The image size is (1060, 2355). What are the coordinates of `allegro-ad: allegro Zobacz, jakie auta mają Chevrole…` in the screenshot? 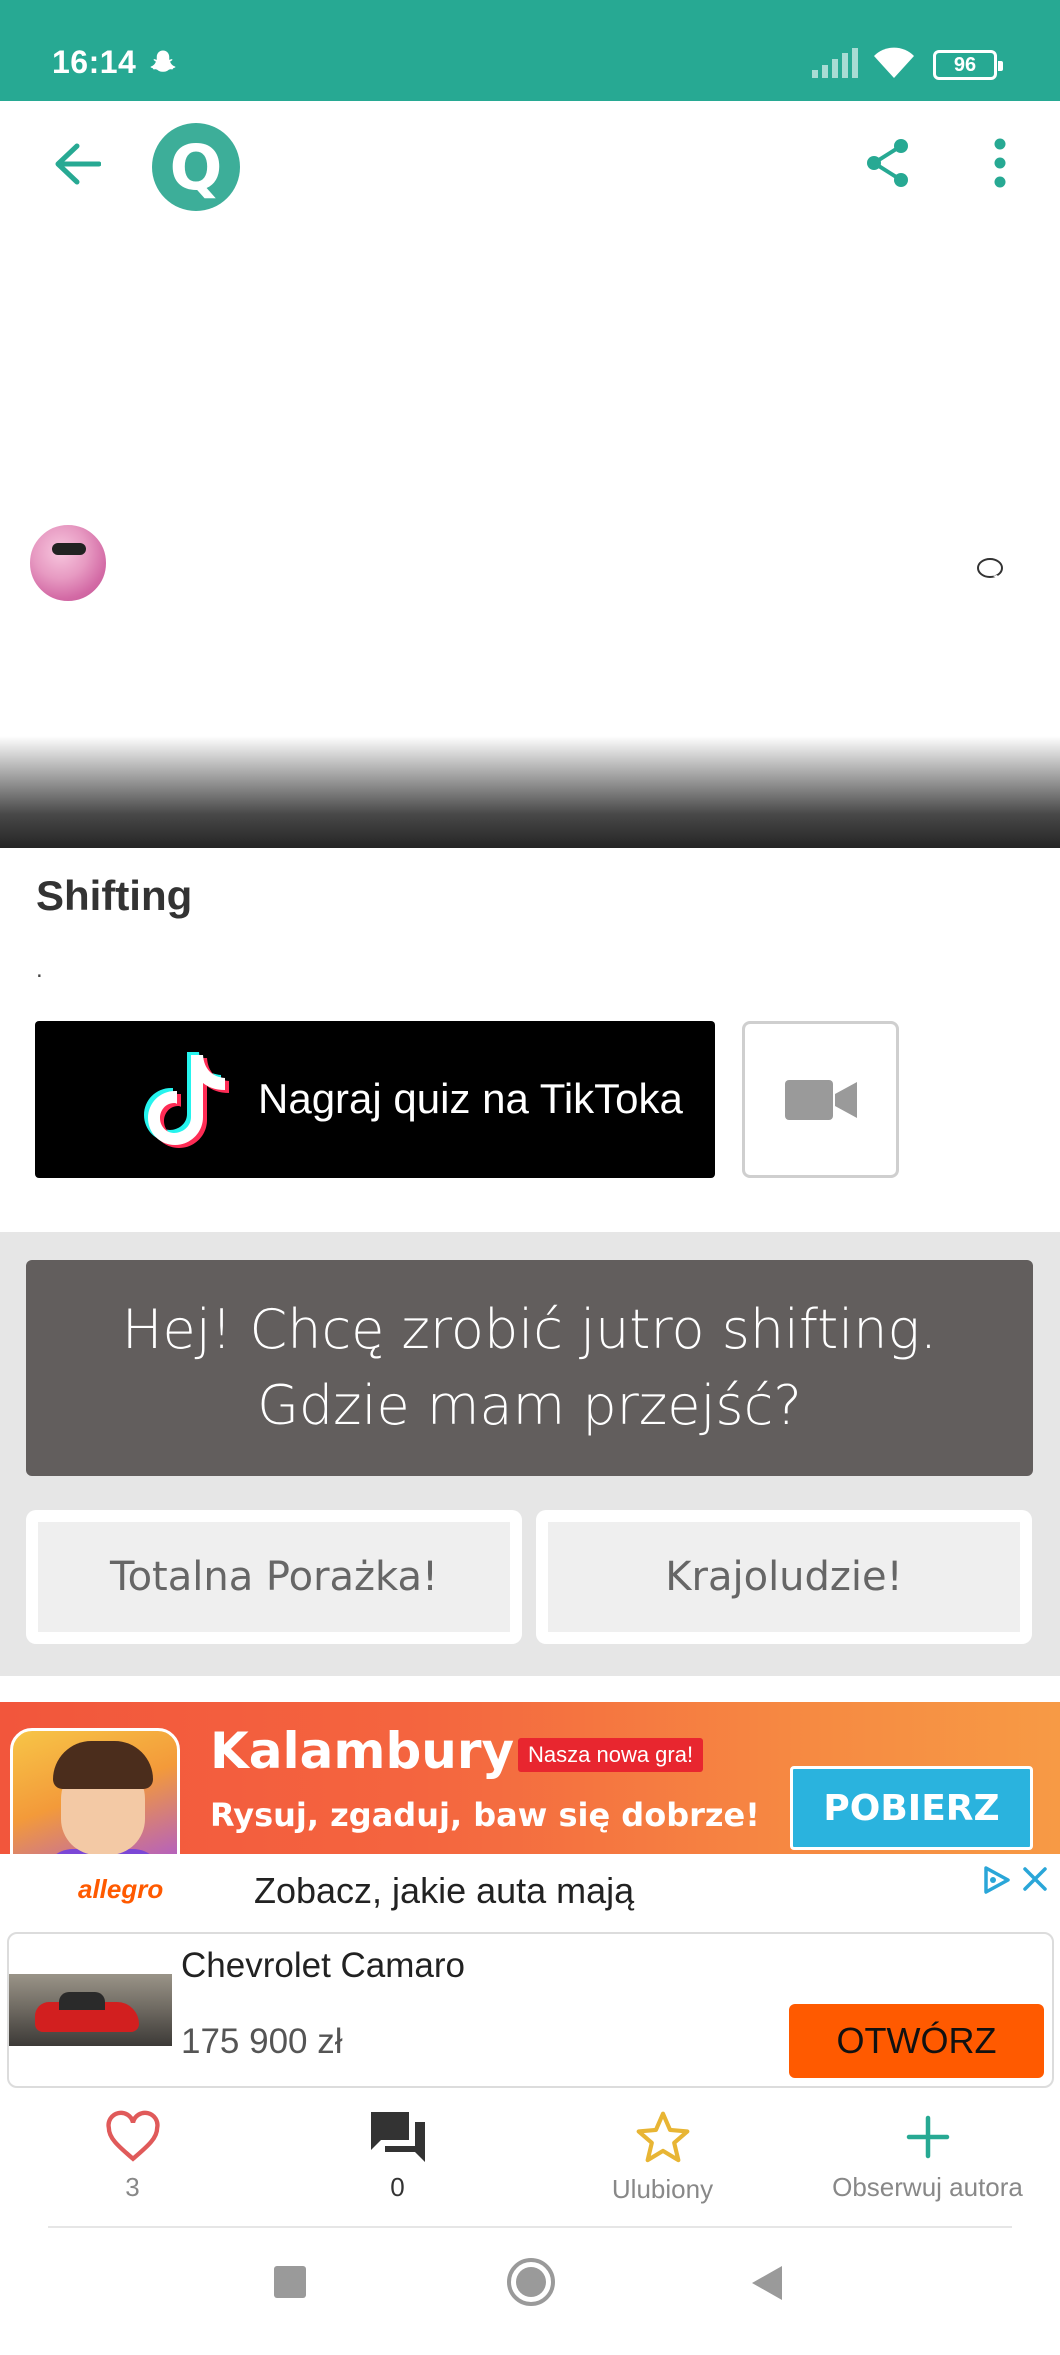 It's located at (530, 1976).